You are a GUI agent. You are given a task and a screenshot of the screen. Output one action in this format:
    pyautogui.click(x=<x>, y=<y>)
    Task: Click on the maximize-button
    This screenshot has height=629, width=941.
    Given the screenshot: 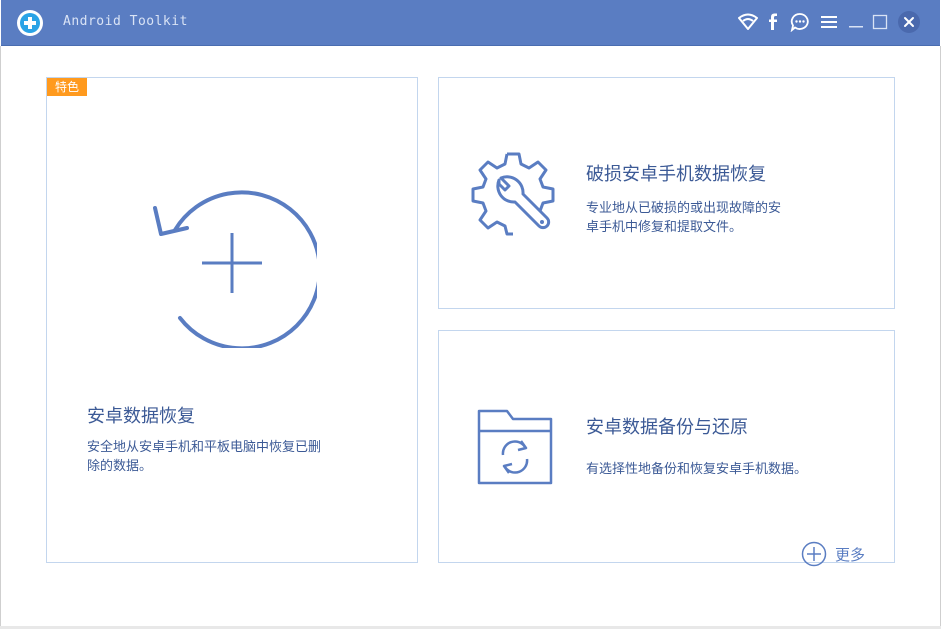 What is the action you would take?
    pyautogui.click(x=880, y=22)
    